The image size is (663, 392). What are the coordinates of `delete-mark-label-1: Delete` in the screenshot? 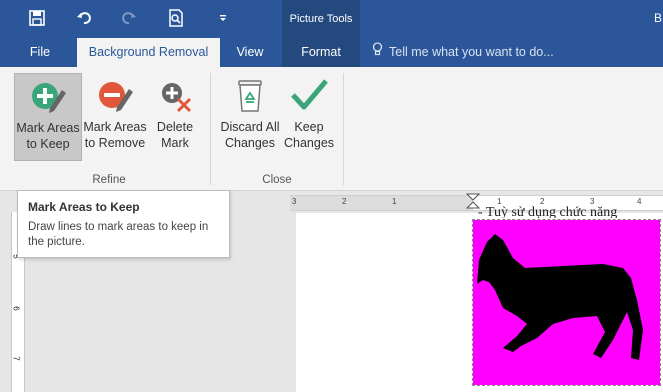 It's located at (175, 127).